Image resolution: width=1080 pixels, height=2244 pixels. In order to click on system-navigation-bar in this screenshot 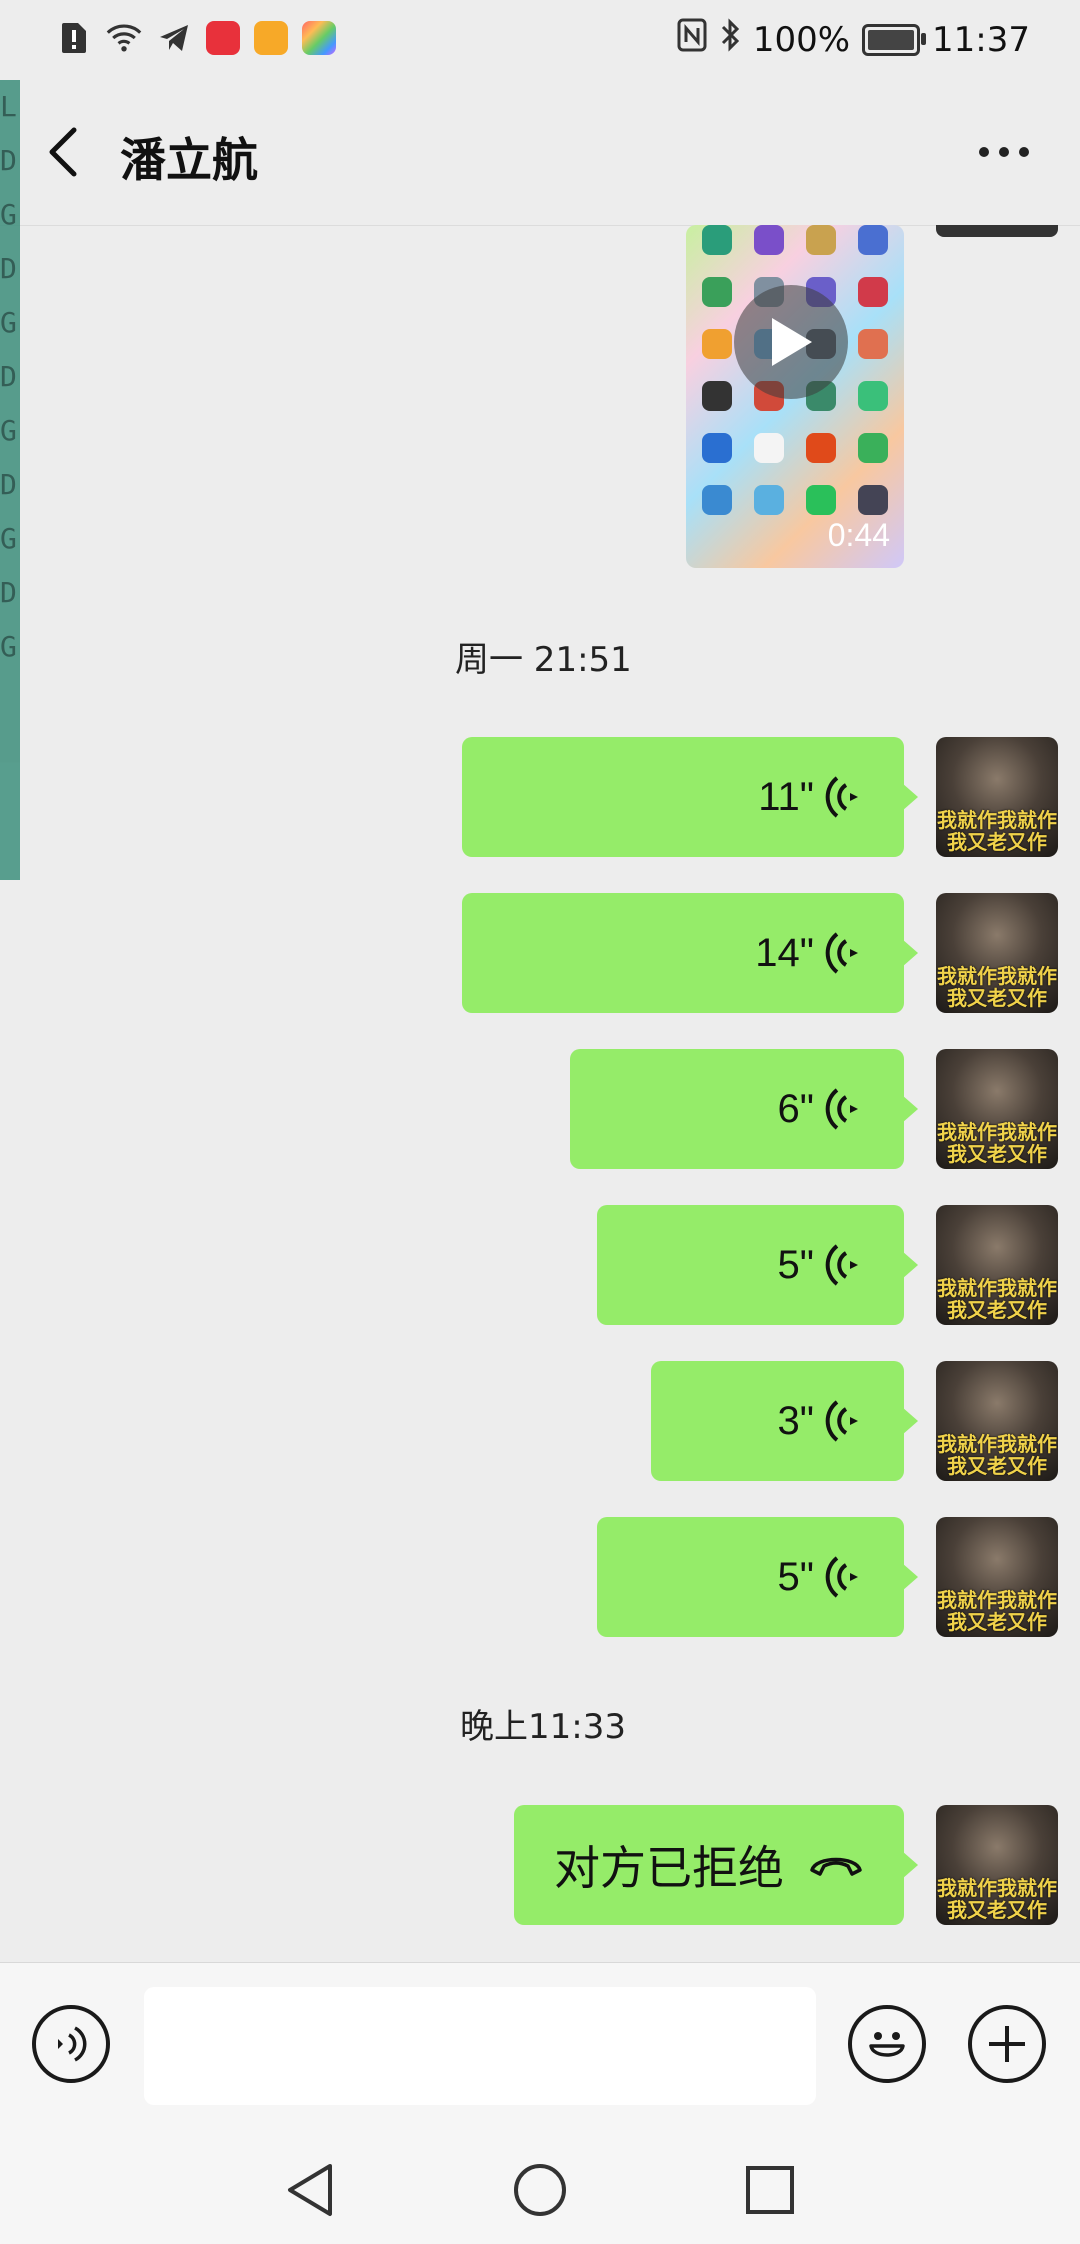, I will do `click(540, 2186)`.